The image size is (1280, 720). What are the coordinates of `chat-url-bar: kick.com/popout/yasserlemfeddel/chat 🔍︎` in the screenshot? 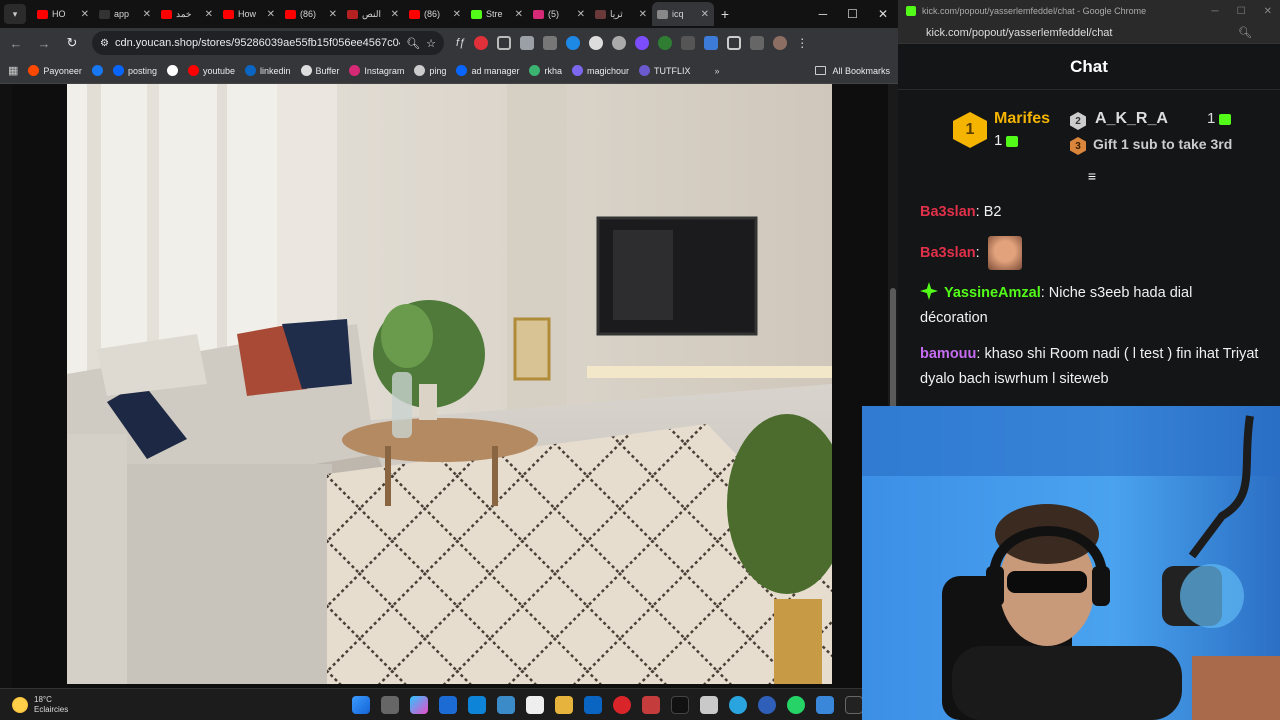 It's located at (1089, 33).